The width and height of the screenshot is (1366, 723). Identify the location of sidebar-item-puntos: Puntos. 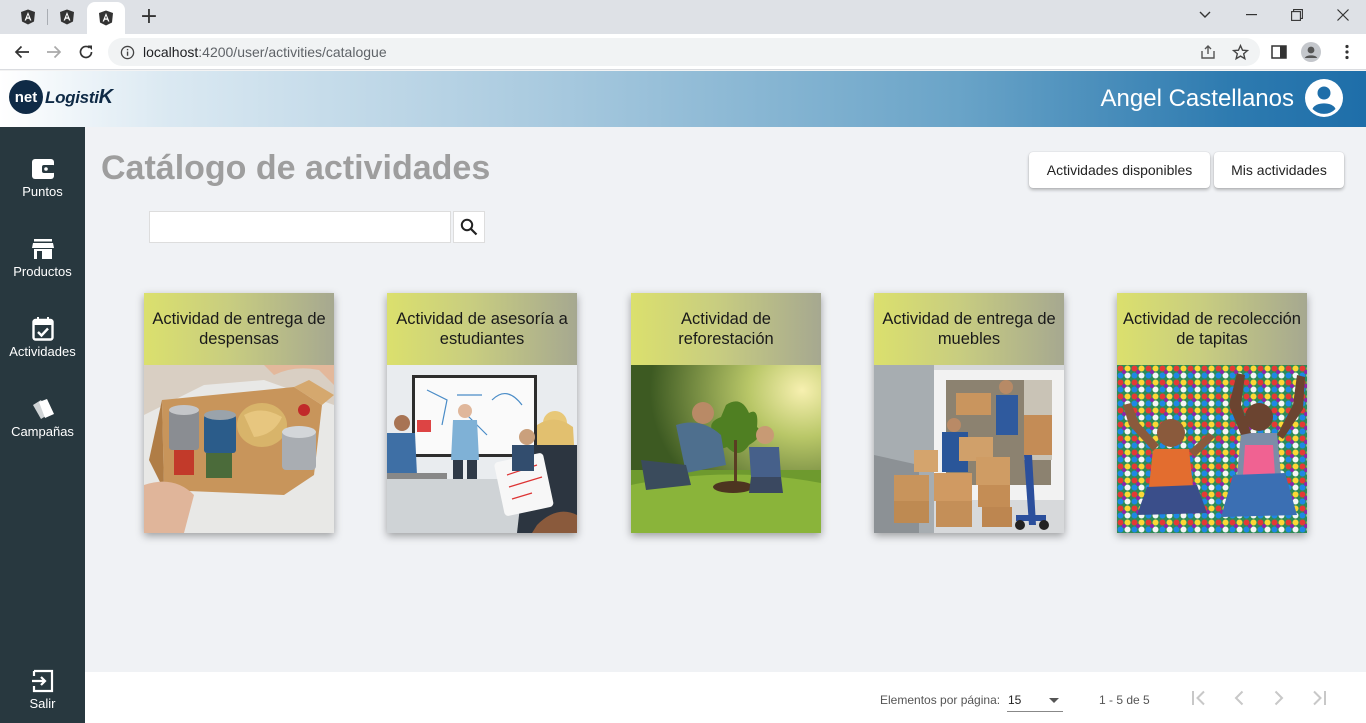
(42, 177).